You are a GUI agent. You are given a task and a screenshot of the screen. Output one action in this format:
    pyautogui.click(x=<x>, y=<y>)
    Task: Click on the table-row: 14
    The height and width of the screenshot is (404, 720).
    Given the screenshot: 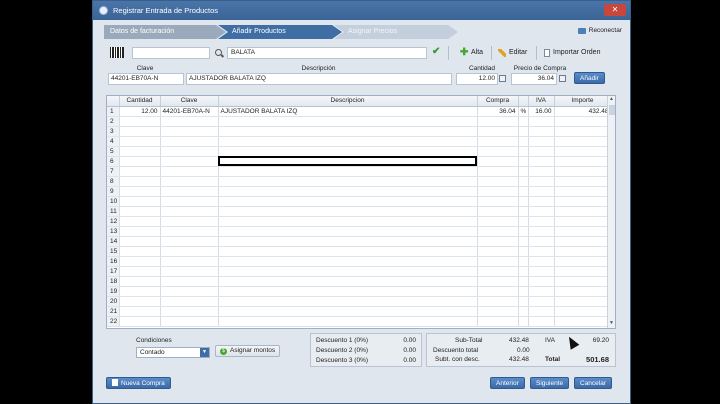 What is the action you would take?
    pyautogui.click(x=359, y=241)
    